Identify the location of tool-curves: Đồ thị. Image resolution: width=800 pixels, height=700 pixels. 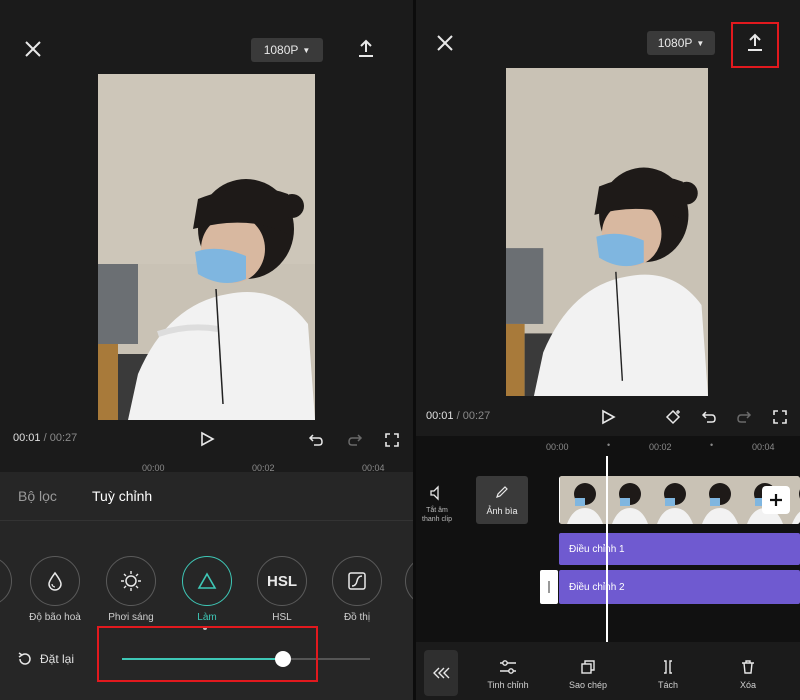
(357, 589).